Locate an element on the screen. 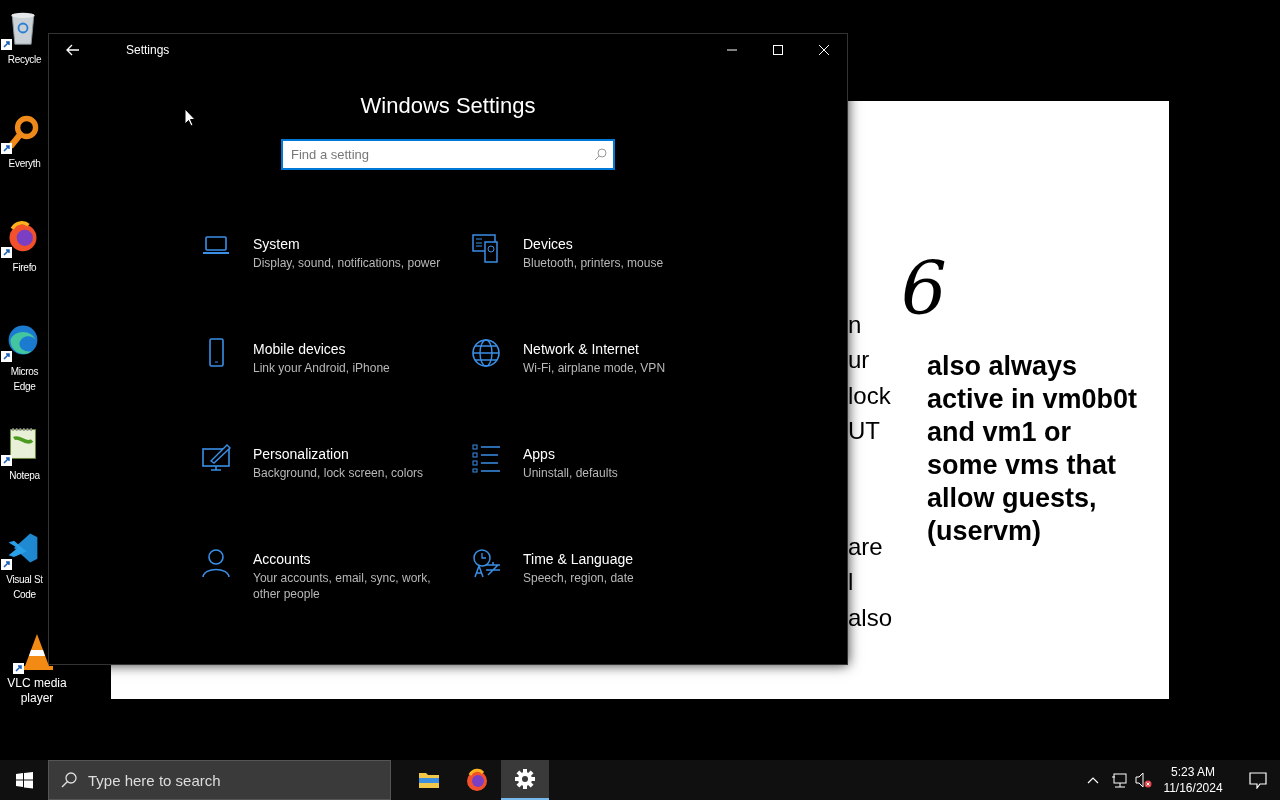 Image resolution: width=1280 pixels, height=800 pixels. settings-category: Mobile devices Link your Android, iPhone is located at coordinates (336, 370).